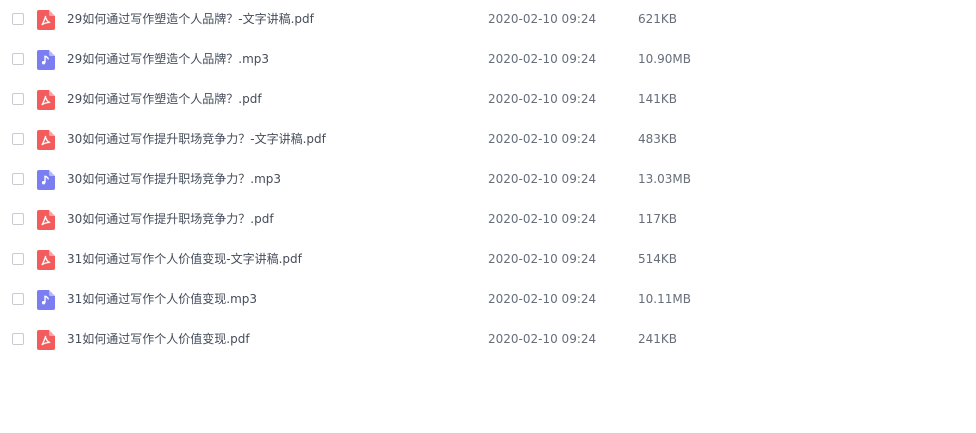  What do you see at coordinates (170, 219) in the screenshot?
I see `file-name: 30如何通过写作提升职场竞争力？.pdf` at bounding box center [170, 219].